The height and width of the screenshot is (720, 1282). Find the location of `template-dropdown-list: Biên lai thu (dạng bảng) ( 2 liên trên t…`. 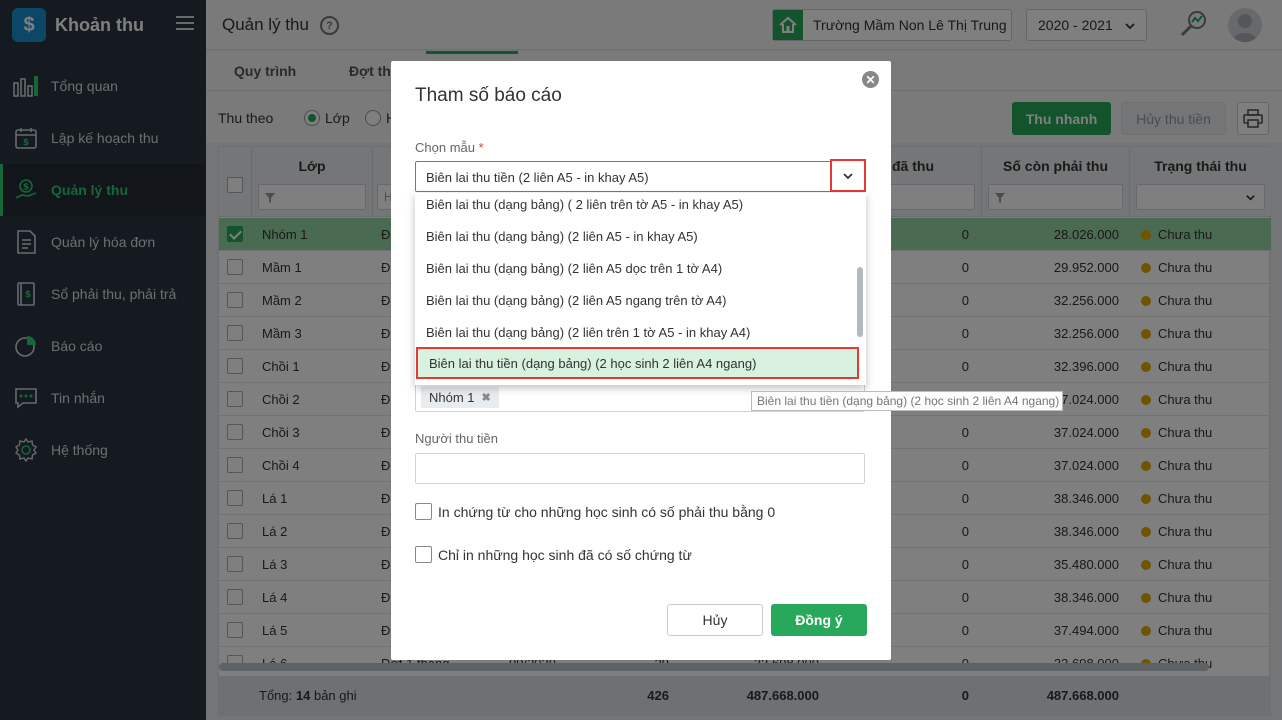

template-dropdown-list: Biên lai thu (dạng bảng) ( 2 liên trên t… is located at coordinates (640, 289).